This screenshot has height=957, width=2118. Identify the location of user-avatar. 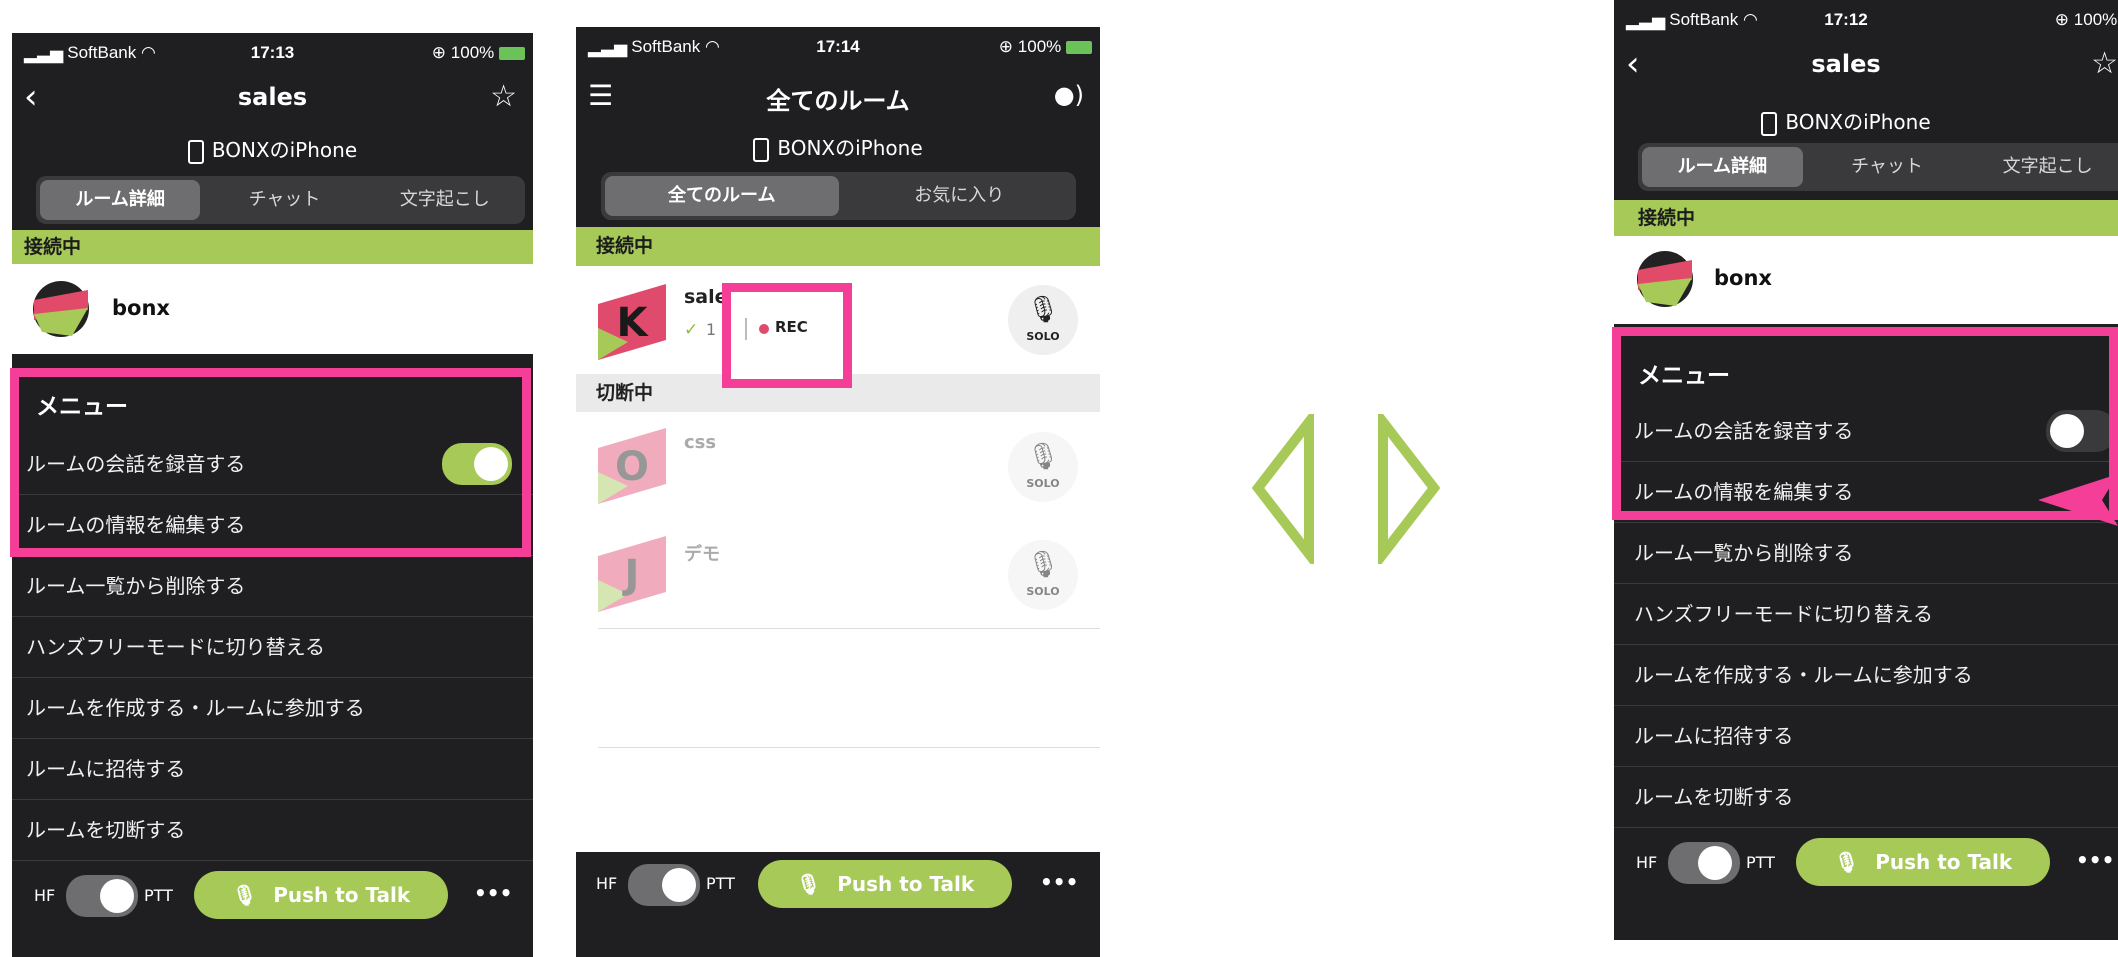
(1665, 279).